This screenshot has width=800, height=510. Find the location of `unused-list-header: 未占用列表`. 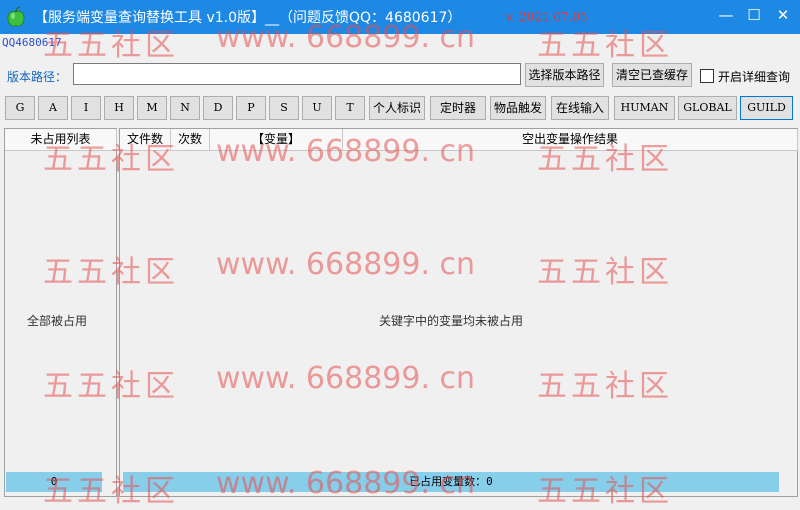

unused-list-header: 未占用列表 is located at coordinates (61, 140).